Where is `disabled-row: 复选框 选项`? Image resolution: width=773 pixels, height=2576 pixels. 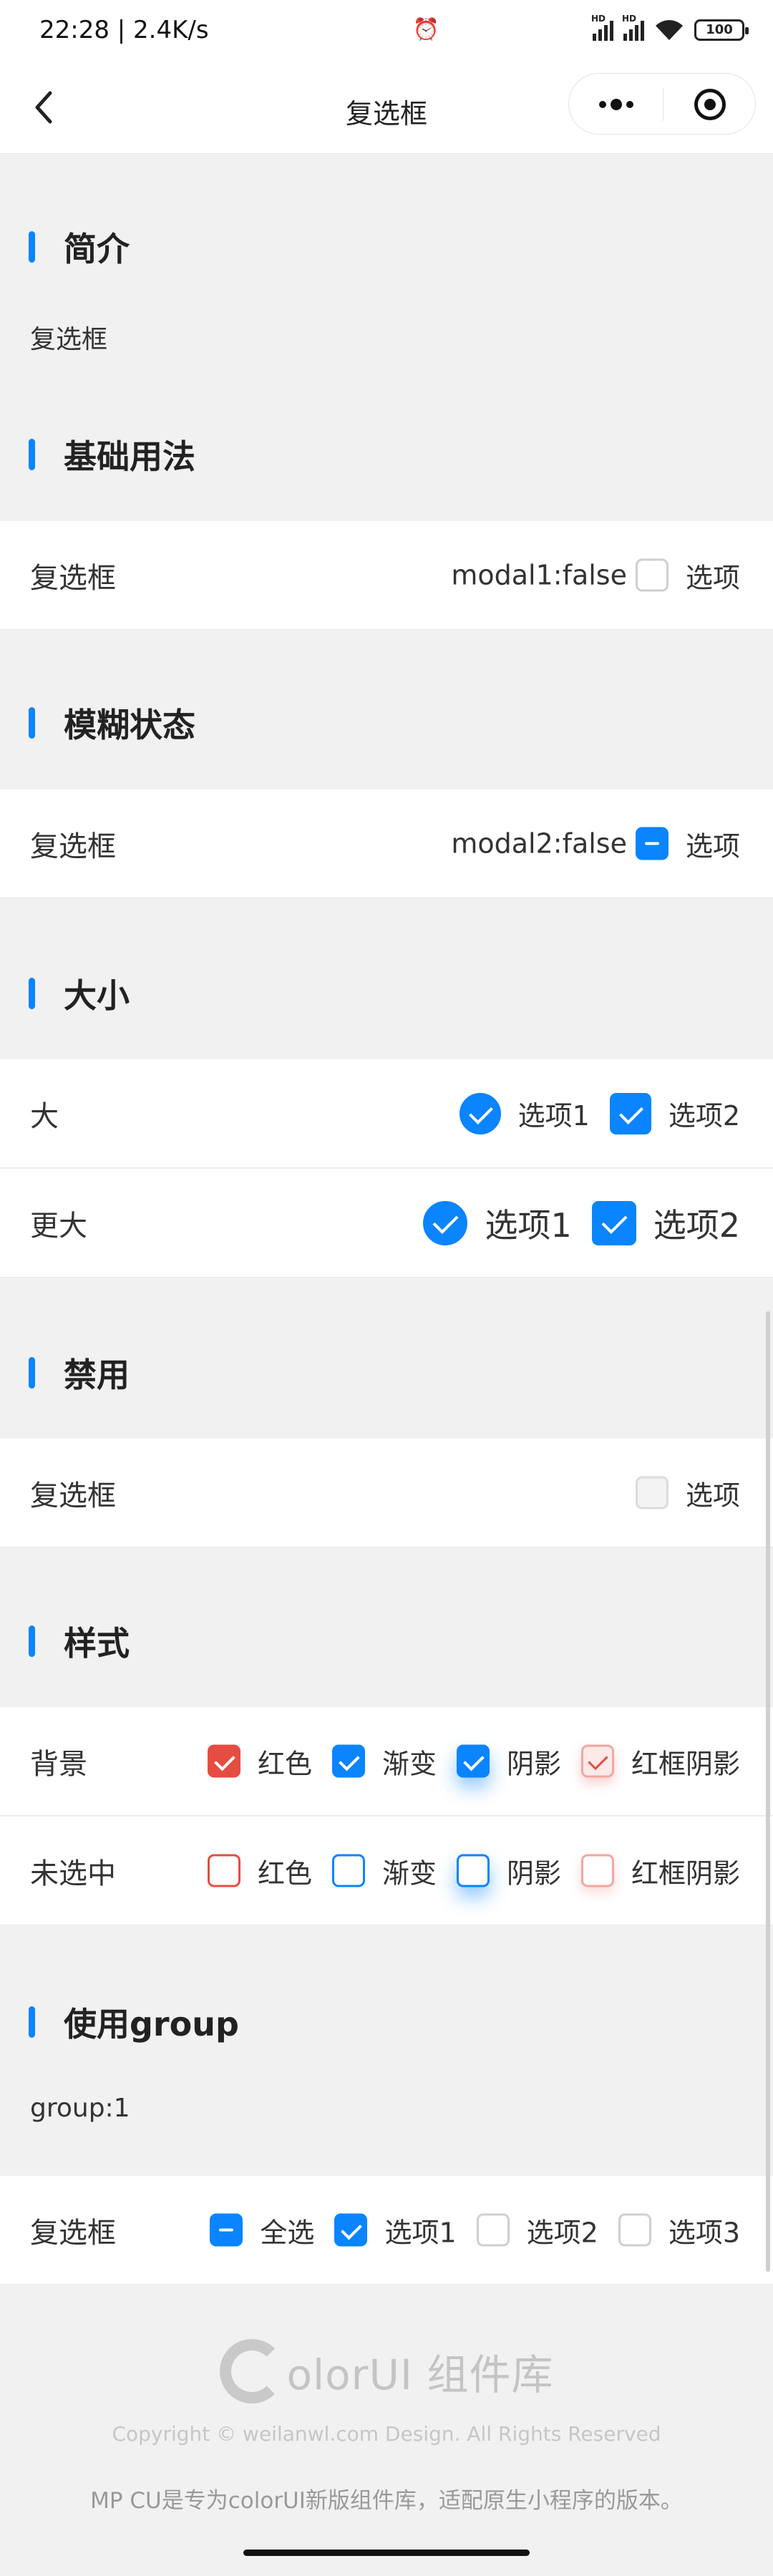 disabled-row: 复选框 选项 is located at coordinates (386, 1493).